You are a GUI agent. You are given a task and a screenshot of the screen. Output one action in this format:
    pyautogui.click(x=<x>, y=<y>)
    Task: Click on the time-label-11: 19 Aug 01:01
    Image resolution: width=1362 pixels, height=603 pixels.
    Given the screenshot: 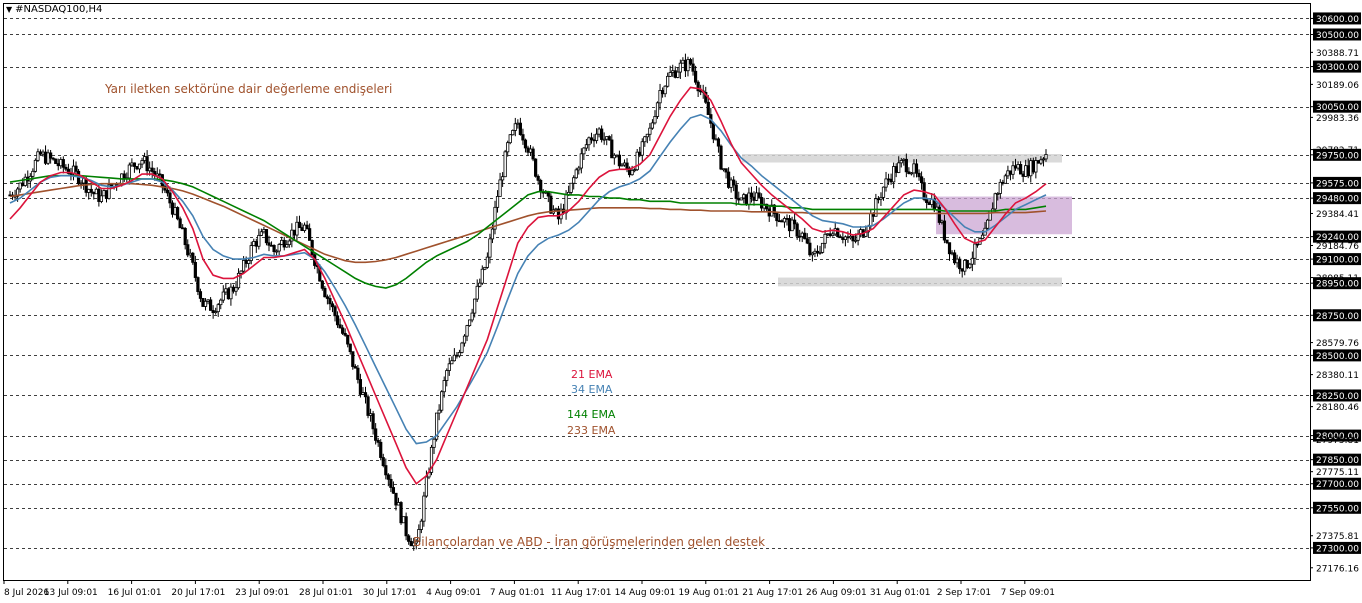 What is the action you would take?
    pyautogui.click(x=708, y=593)
    